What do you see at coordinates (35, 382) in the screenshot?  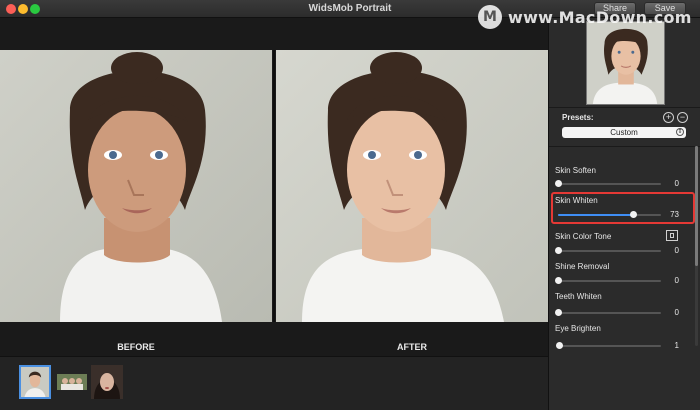 I see `thumbnail-portrait-selected` at bounding box center [35, 382].